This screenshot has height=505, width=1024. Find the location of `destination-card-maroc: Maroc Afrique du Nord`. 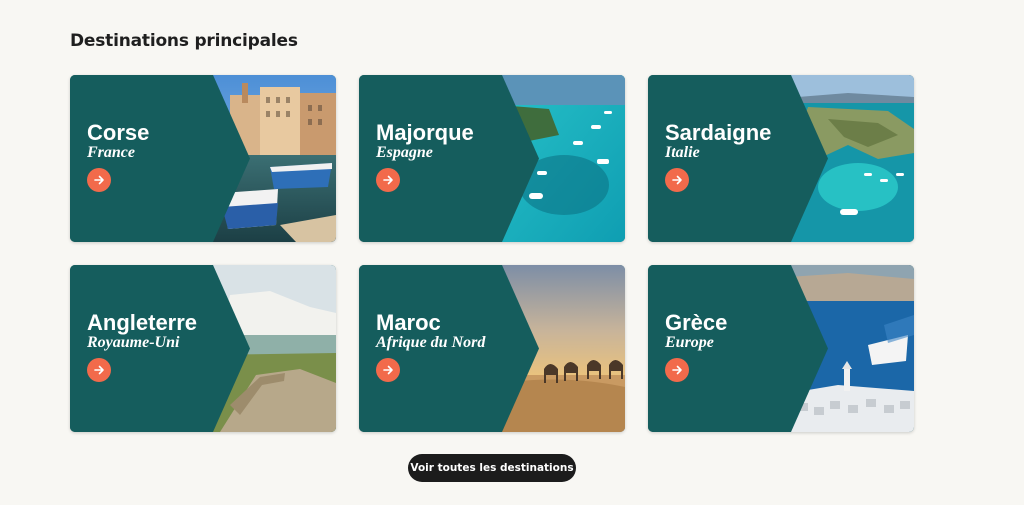

destination-card-maroc: Maroc Afrique du Nord is located at coordinates (492, 348).